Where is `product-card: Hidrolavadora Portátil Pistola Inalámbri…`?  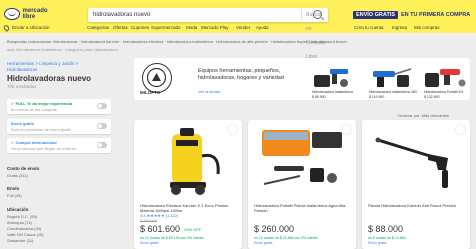
product-card: Hidrolavadora Portátil Pistola Inalámbri… is located at coordinates (302, 184).